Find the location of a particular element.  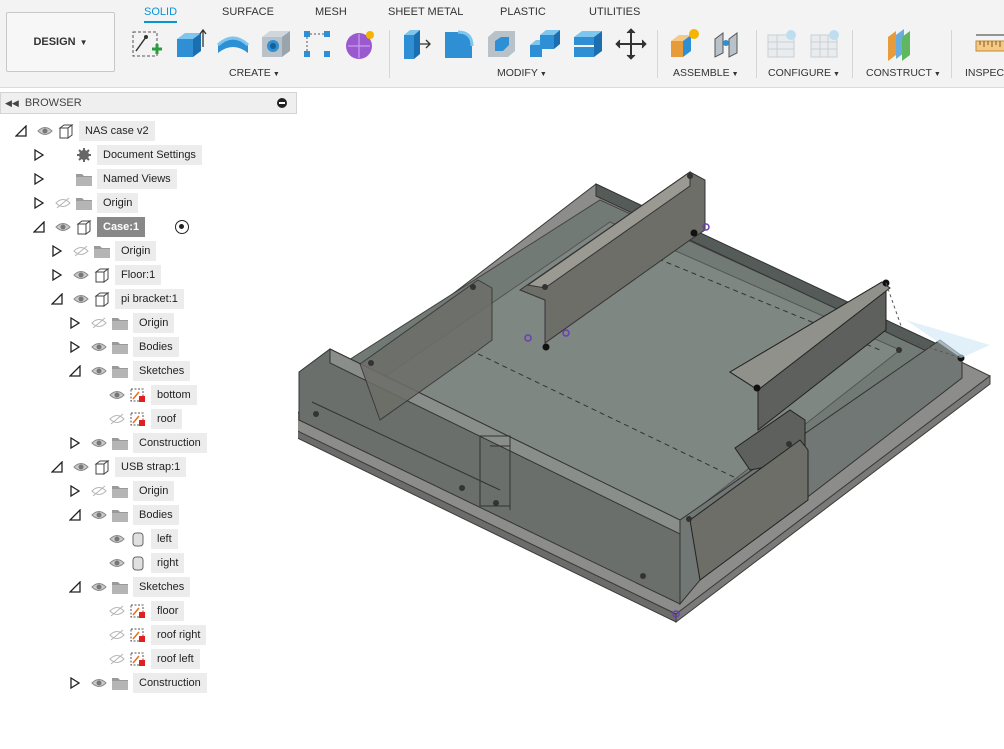

browser-tree-row: roof right is located at coordinates (148, 635).